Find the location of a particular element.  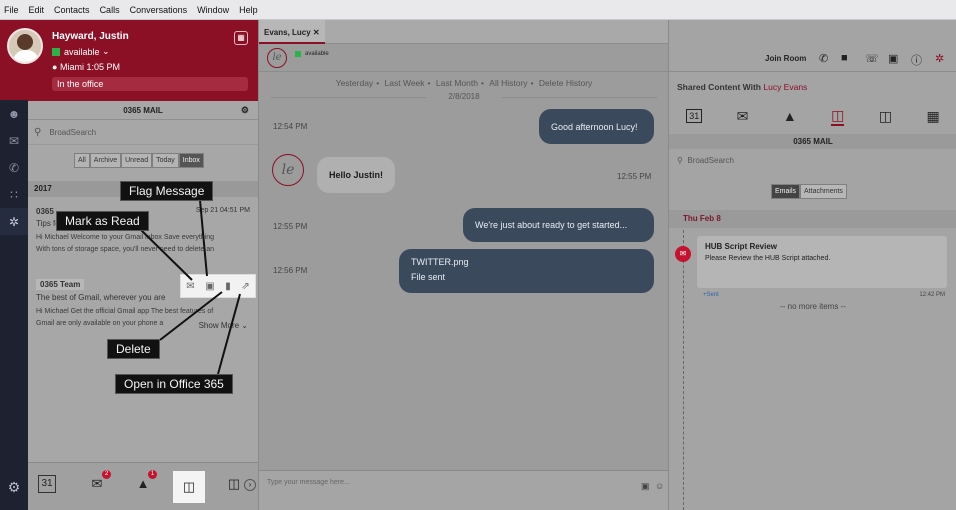

flag-callout-line is located at coordinates (203, 238).